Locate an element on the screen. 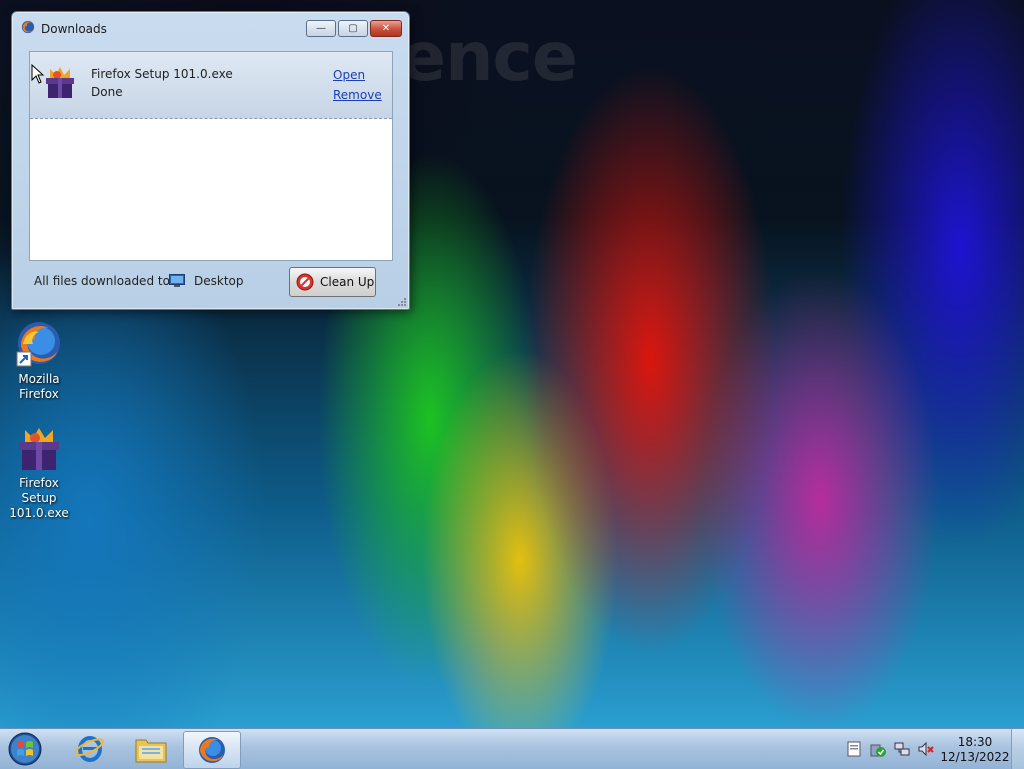  desktop-icon-firefox: Mozilla Firefox is located at coordinates (39, 361).